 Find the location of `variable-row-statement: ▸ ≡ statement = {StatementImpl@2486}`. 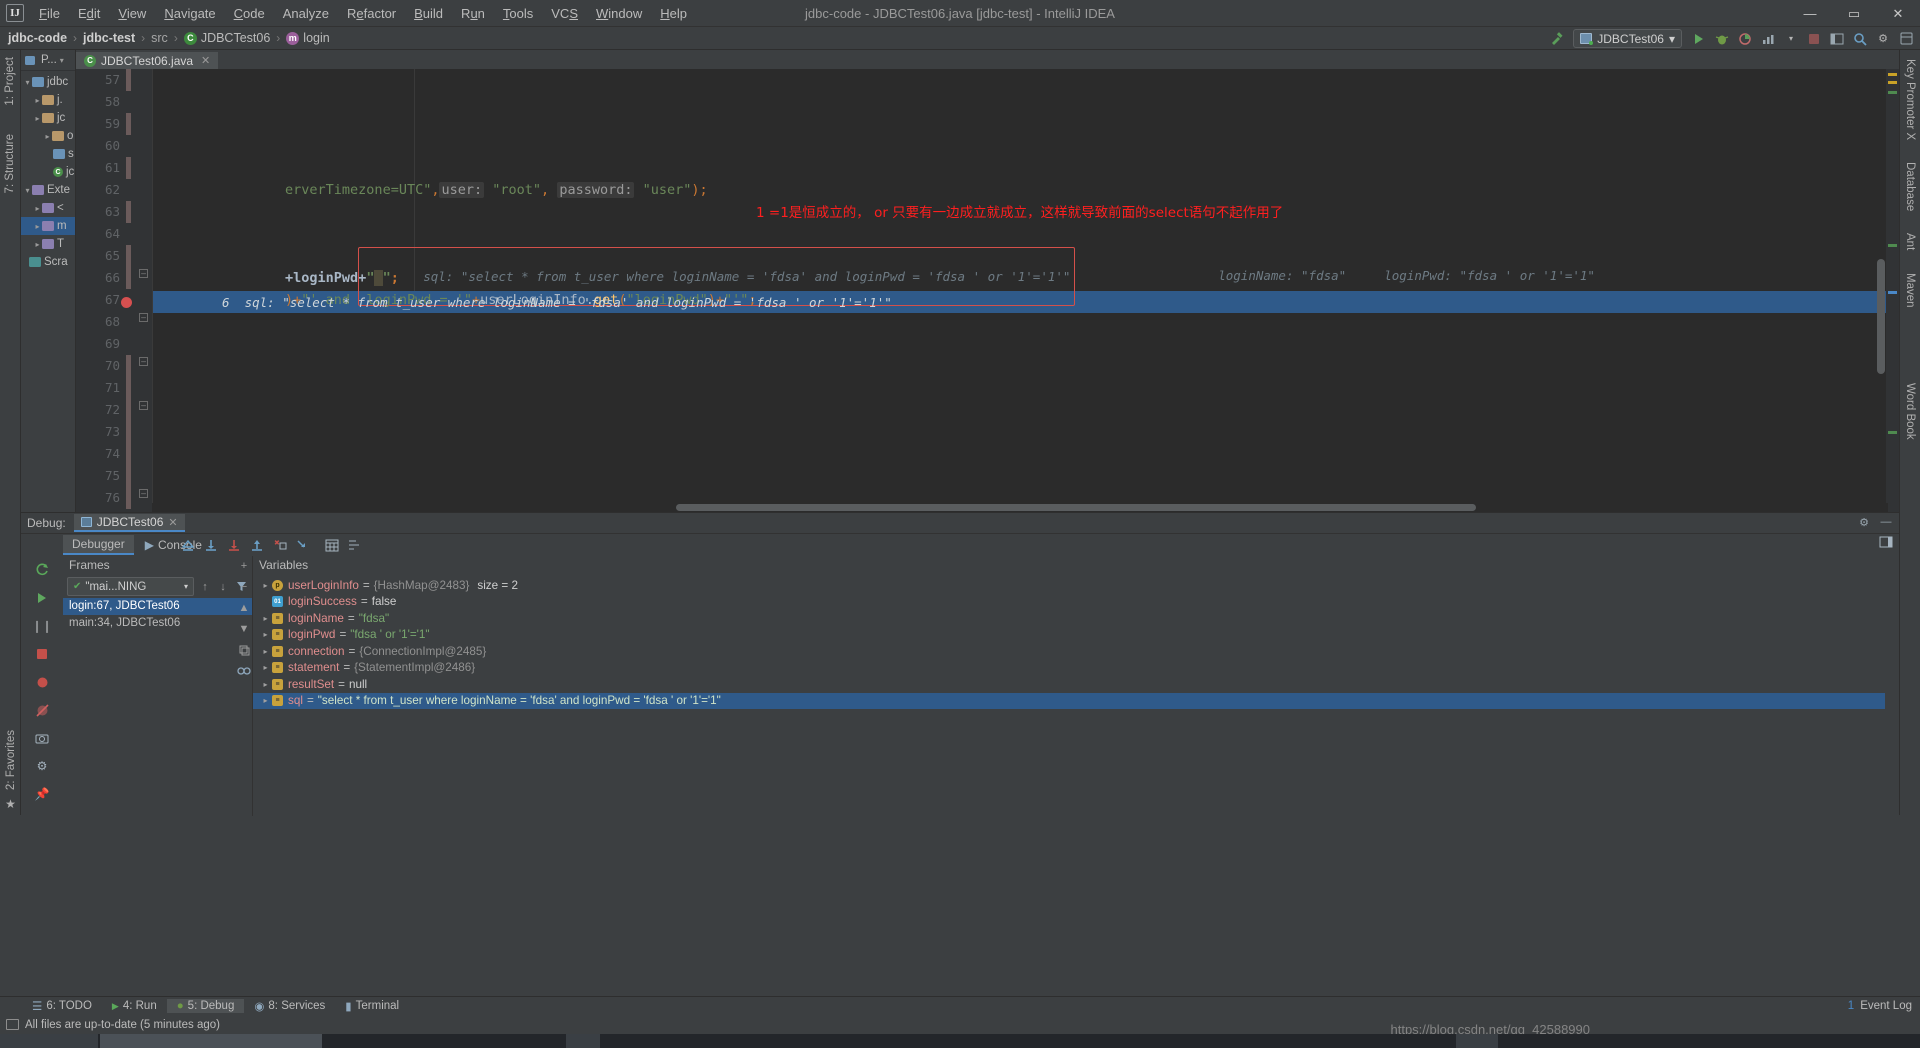

variable-row-statement: ▸ ≡ statement = {StatementImpl@2486} is located at coordinates (1069, 668).